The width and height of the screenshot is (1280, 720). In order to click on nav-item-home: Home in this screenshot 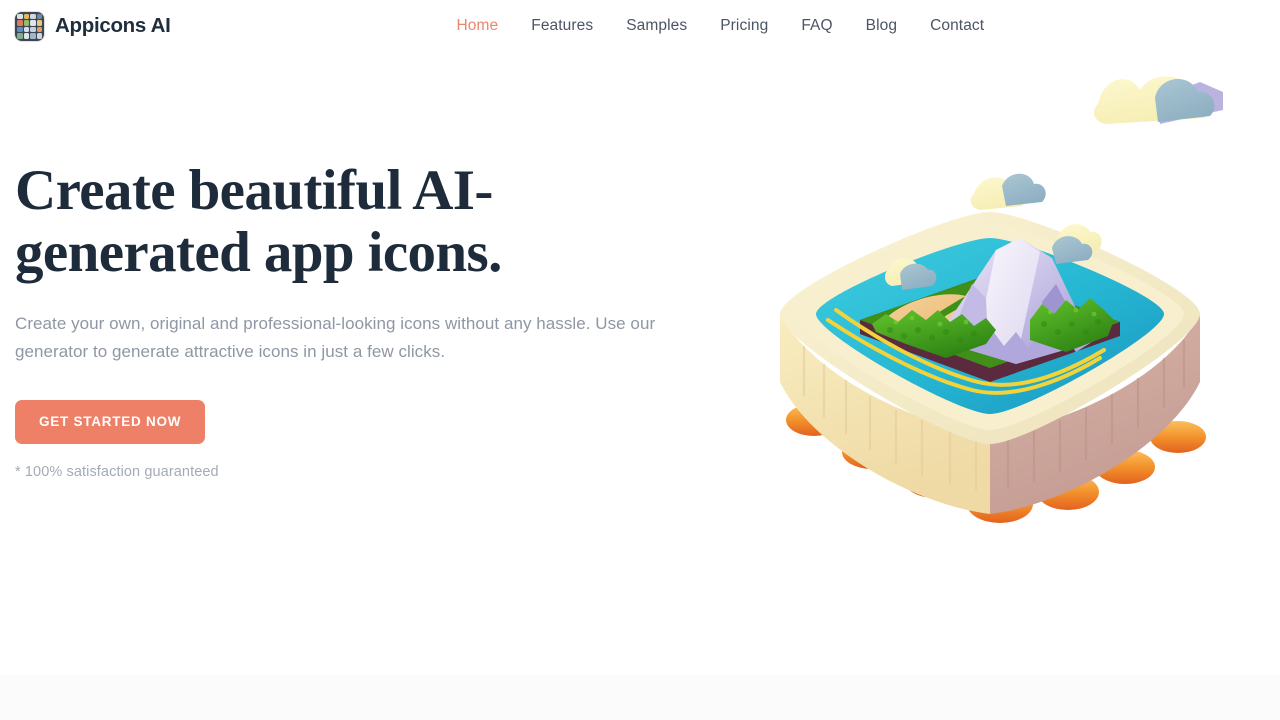, I will do `click(477, 26)`.